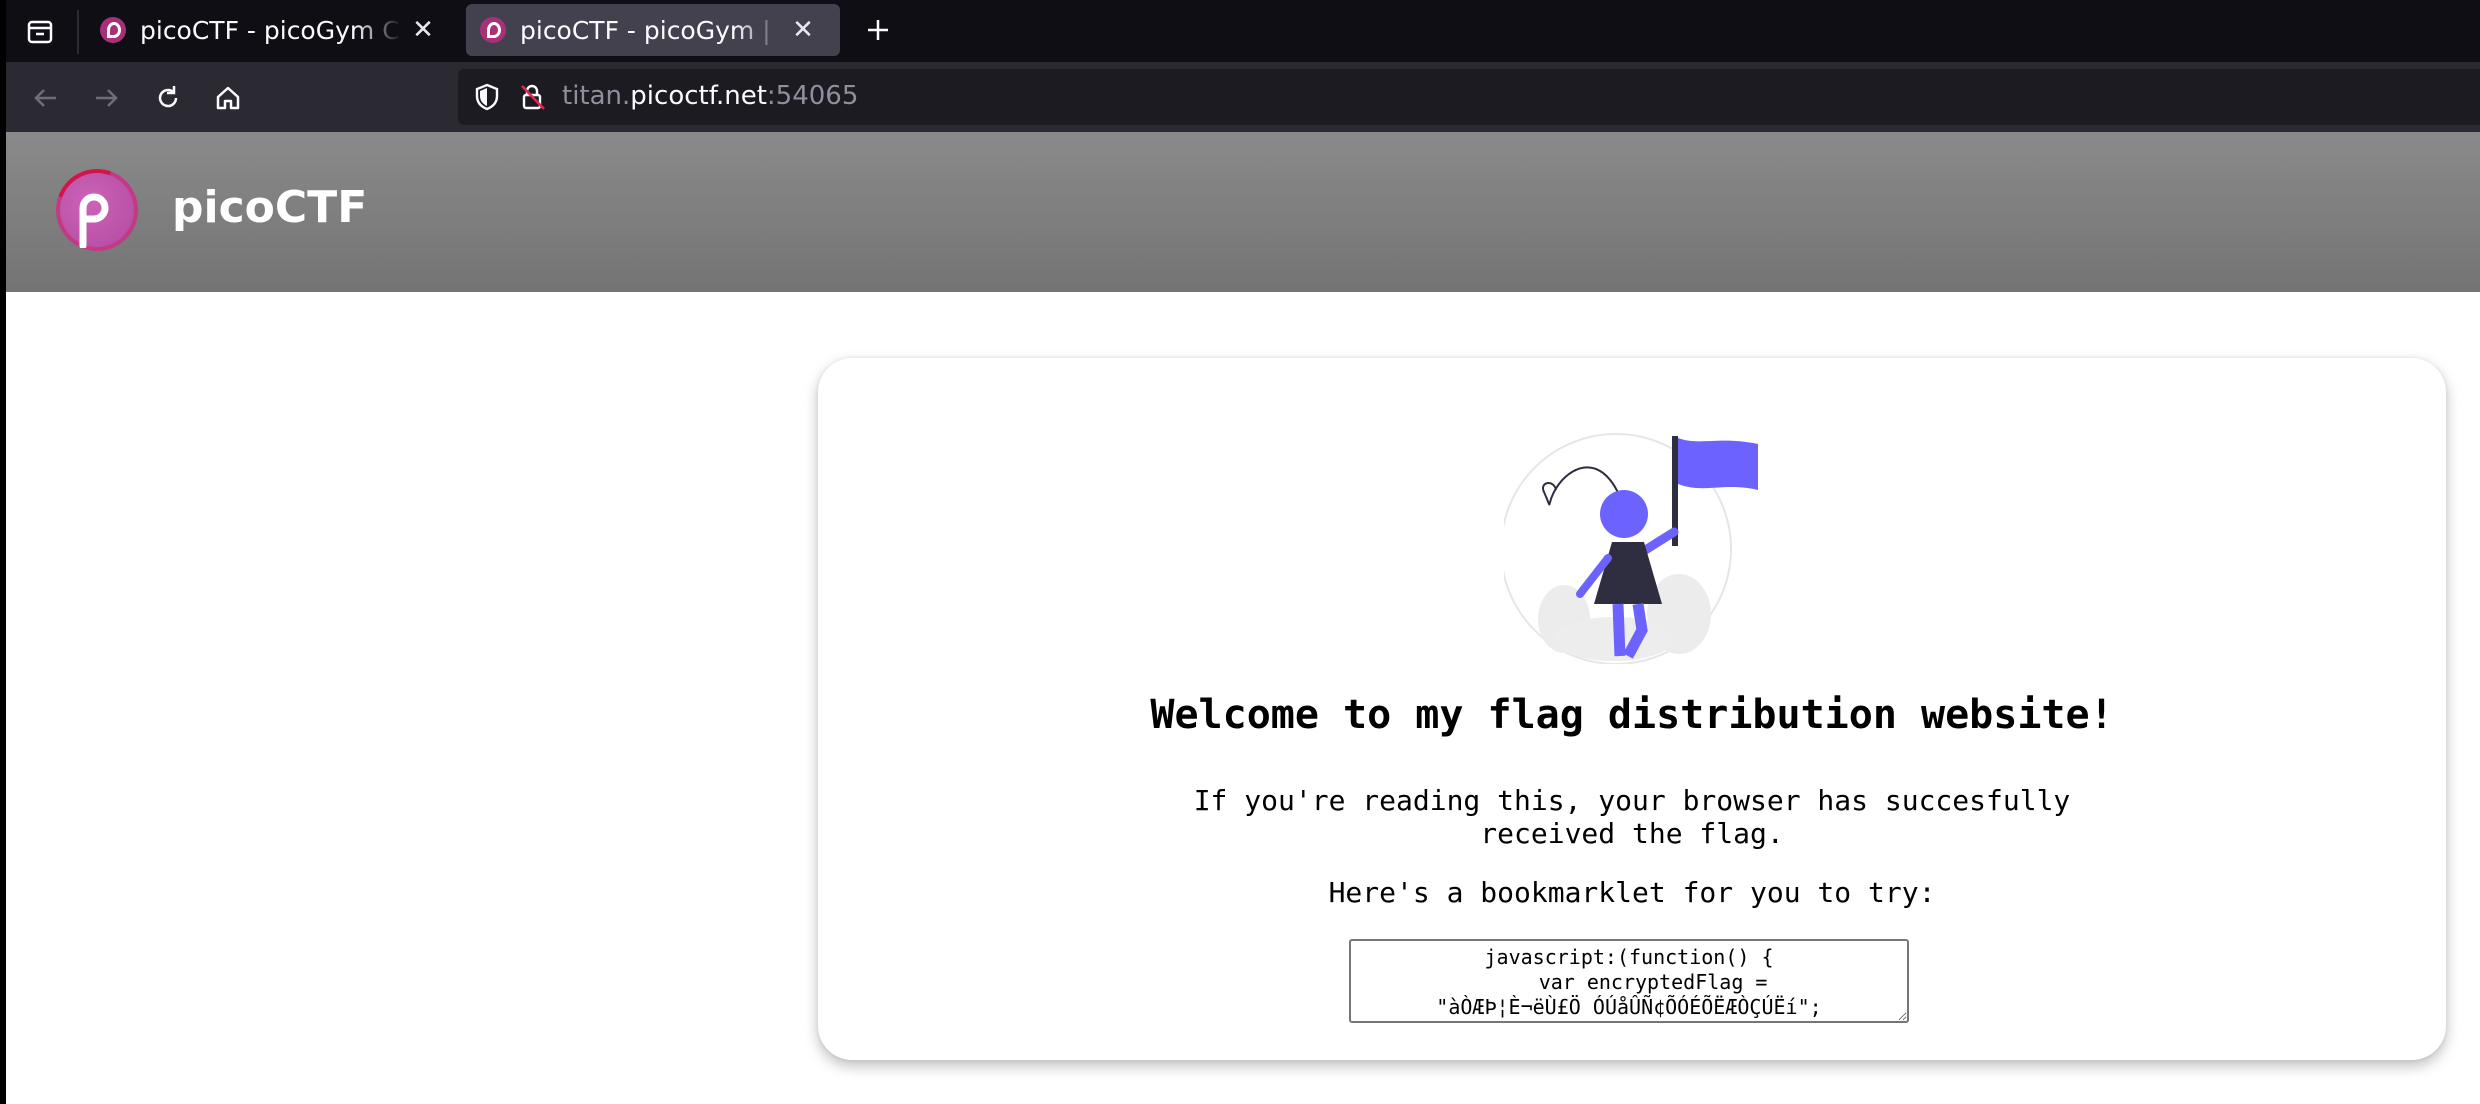 The image size is (2480, 1104). I want to click on intro-line-2: received the flag., so click(1632, 833).